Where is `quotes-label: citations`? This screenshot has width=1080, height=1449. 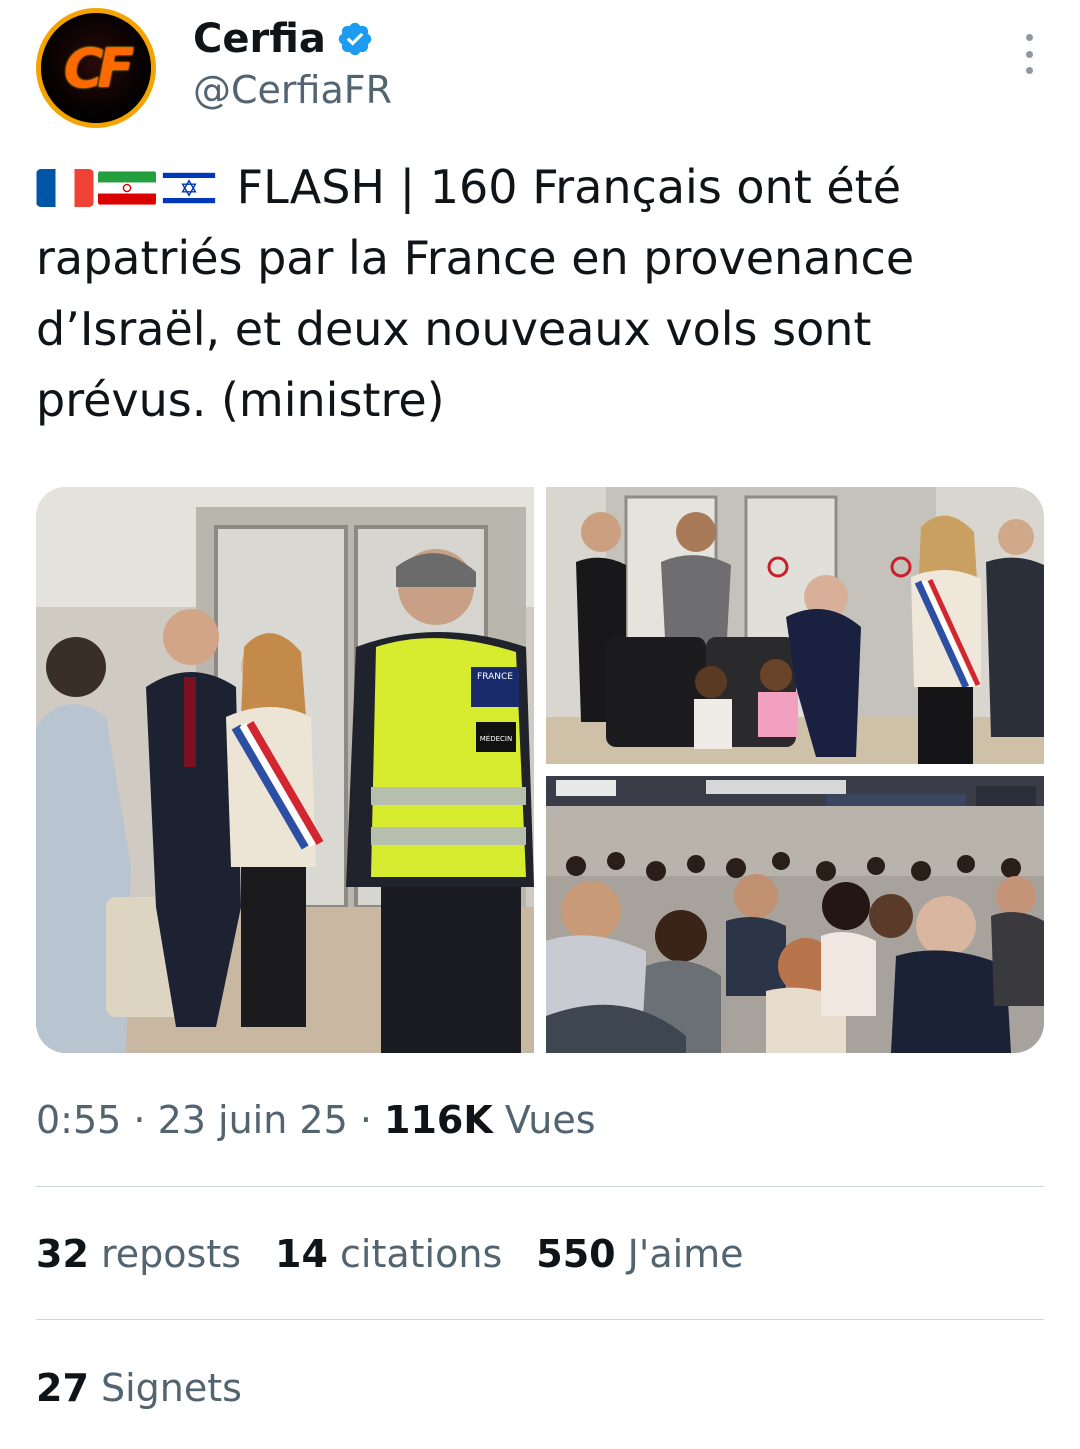
quotes-label: citations is located at coordinates (421, 1254).